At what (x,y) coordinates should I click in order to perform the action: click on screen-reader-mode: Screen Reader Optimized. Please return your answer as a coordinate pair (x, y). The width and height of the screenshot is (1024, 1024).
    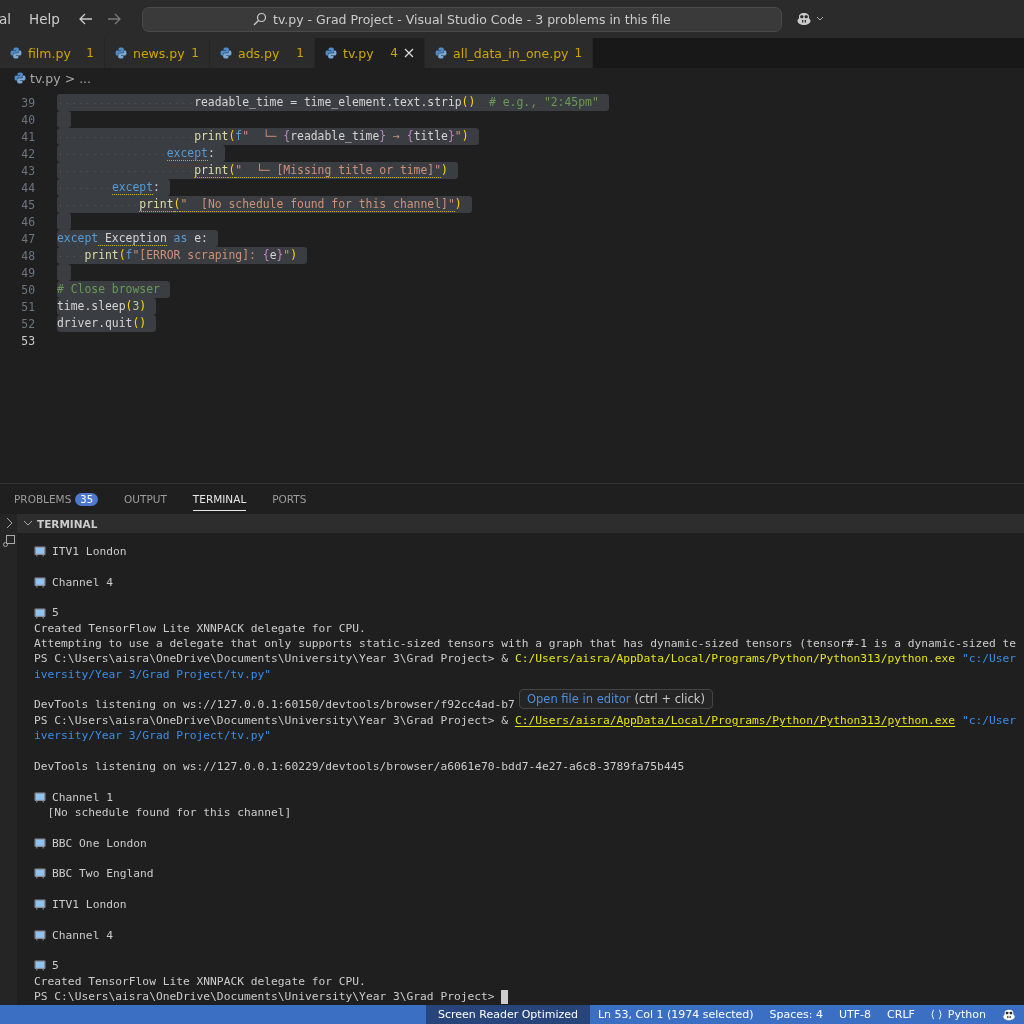
    Looking at the image, I should click on (507, 1014).